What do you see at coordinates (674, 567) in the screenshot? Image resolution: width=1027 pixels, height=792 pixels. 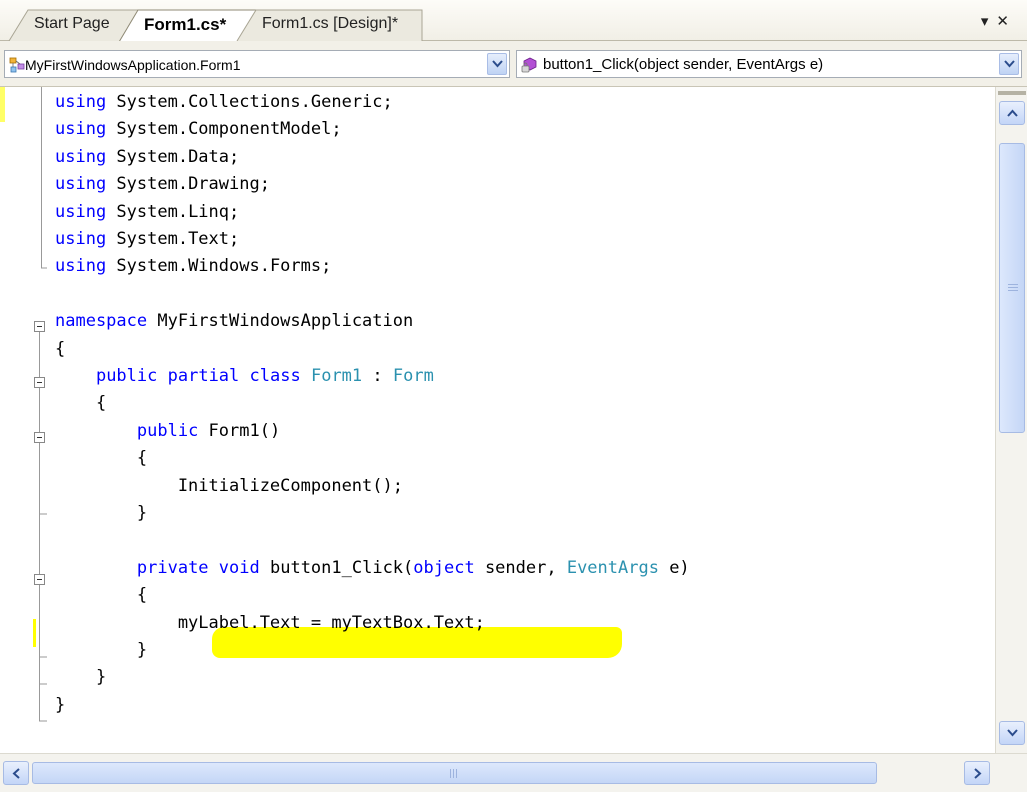 I see `code-token: e)` at bounding box center [674, 567].